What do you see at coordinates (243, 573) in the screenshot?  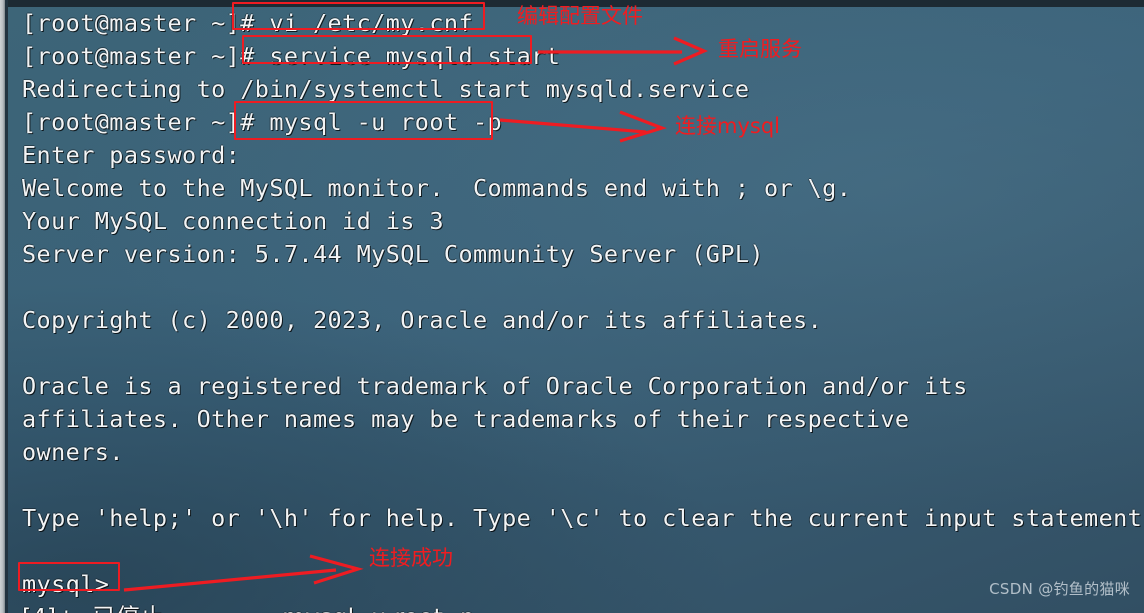 I see `arrow-to-connect-success` at bounding box center [243, 573].